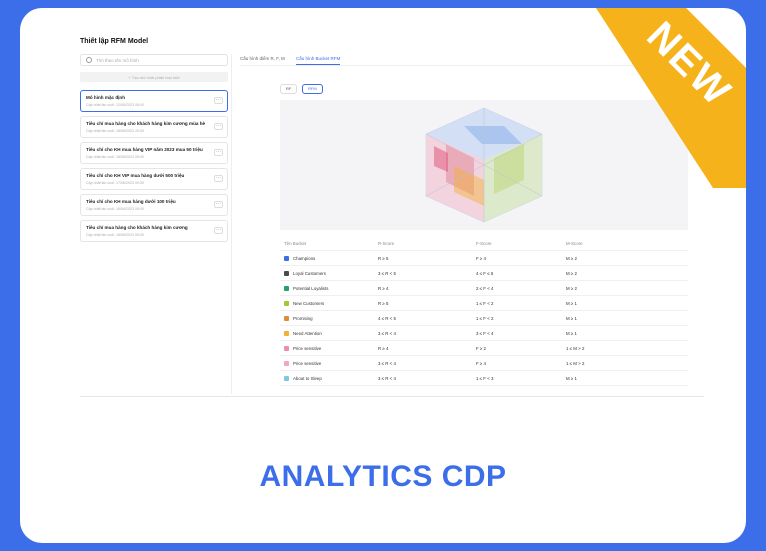  I want to click on r-score-cell: 3 ≤ R < 5, so click(387, 273).